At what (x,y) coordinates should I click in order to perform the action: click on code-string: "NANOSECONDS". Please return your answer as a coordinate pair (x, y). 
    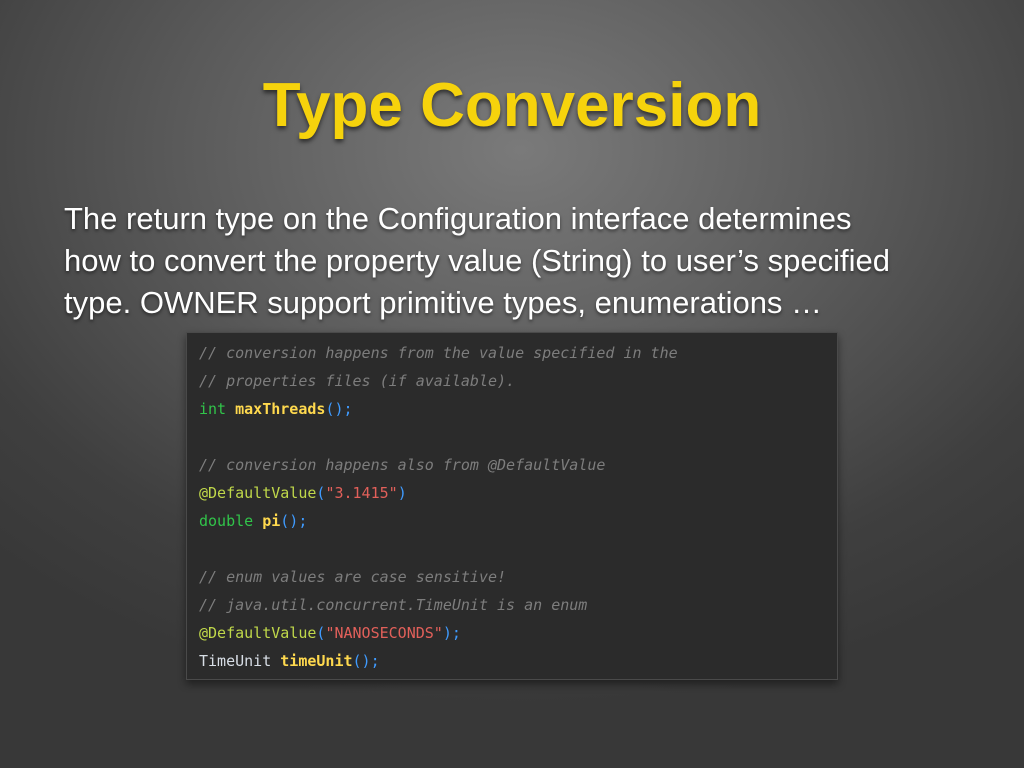
    Looking at the image, I should click on (384, 633).